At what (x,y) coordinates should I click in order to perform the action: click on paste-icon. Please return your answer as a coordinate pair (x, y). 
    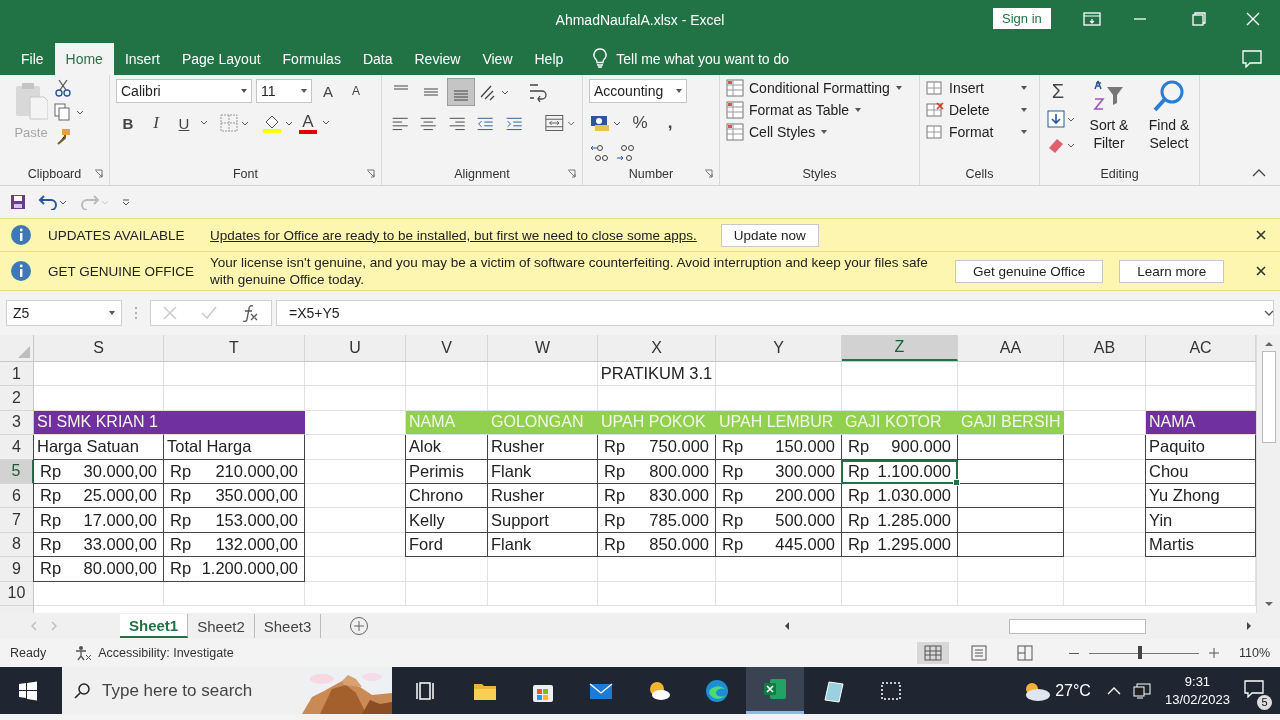
    Looking at the image, I should click on (31, 101).